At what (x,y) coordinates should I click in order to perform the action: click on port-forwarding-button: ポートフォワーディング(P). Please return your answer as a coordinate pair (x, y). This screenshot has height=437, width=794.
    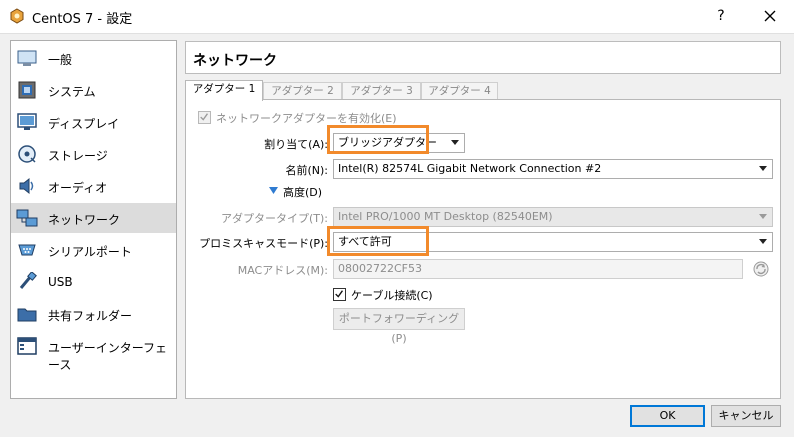
    Looking at the image, I should click on (399, 326).